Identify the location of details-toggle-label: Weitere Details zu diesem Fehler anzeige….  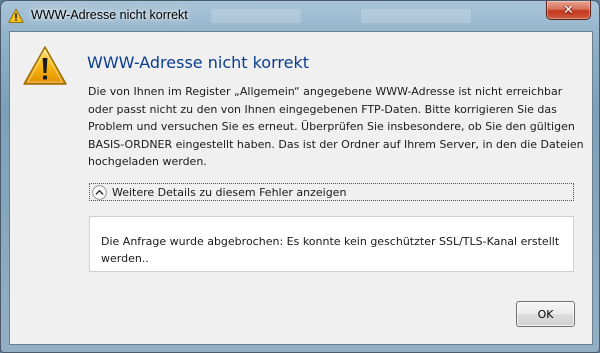
(229, 192).